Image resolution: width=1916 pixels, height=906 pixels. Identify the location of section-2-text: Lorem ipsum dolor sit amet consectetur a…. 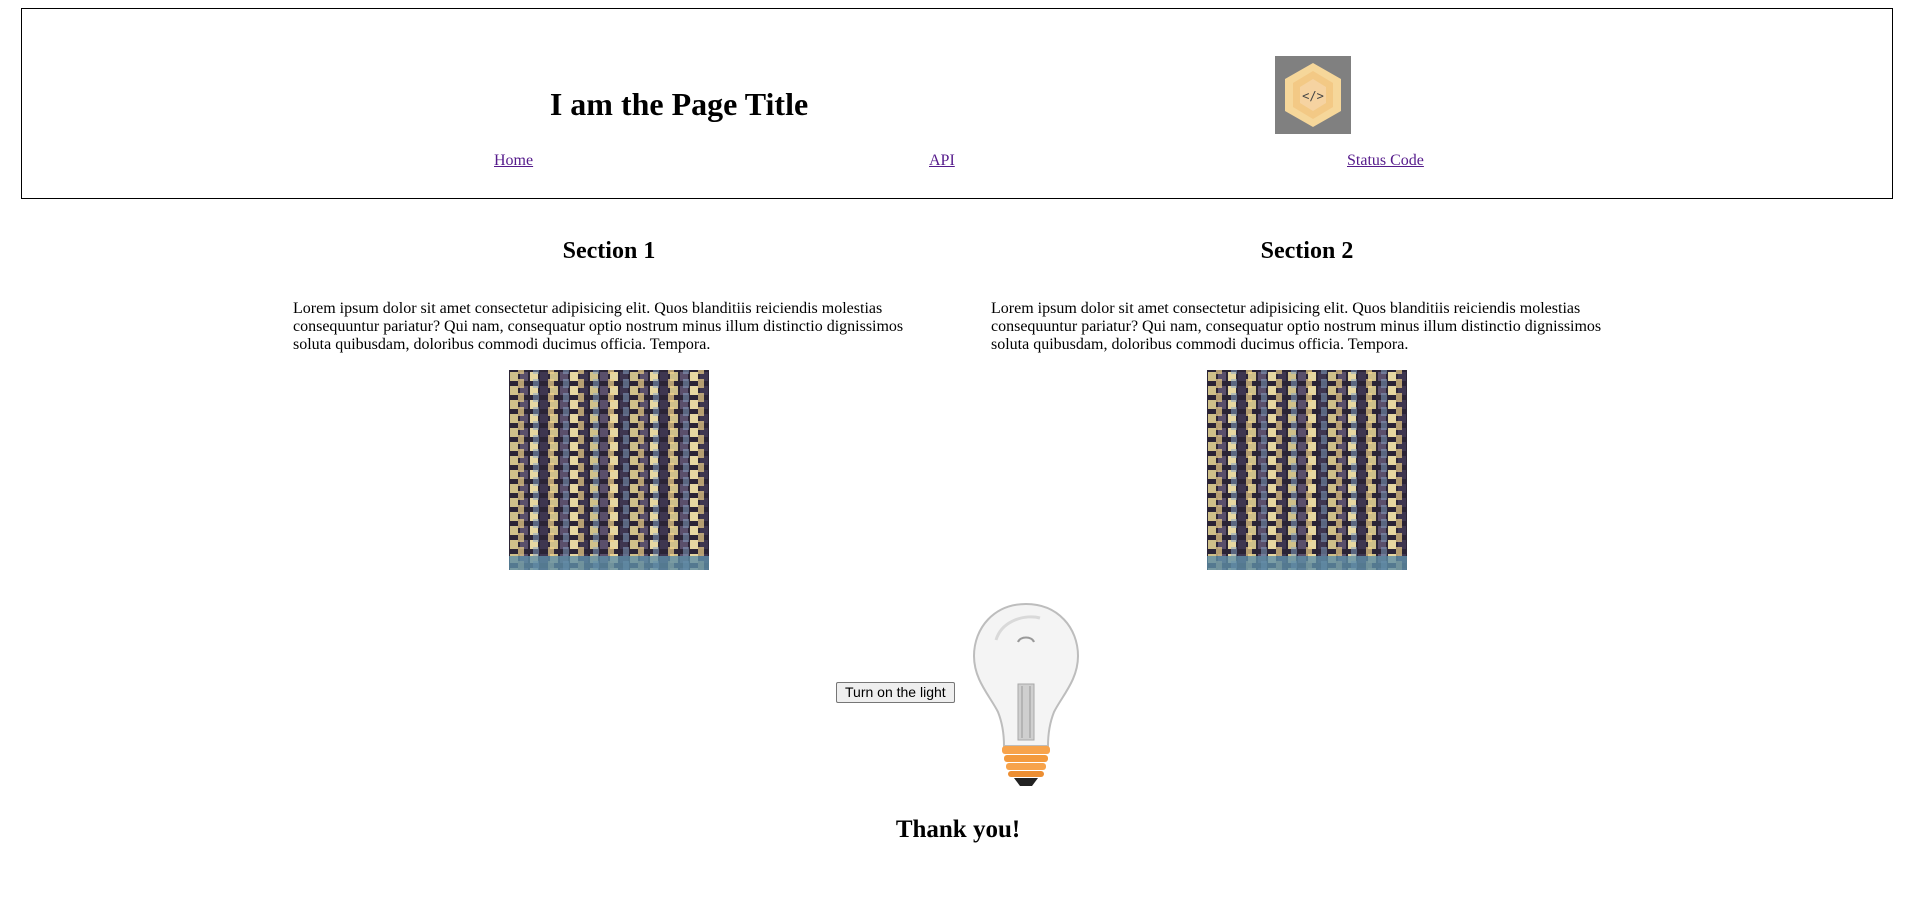
(1296, 326).